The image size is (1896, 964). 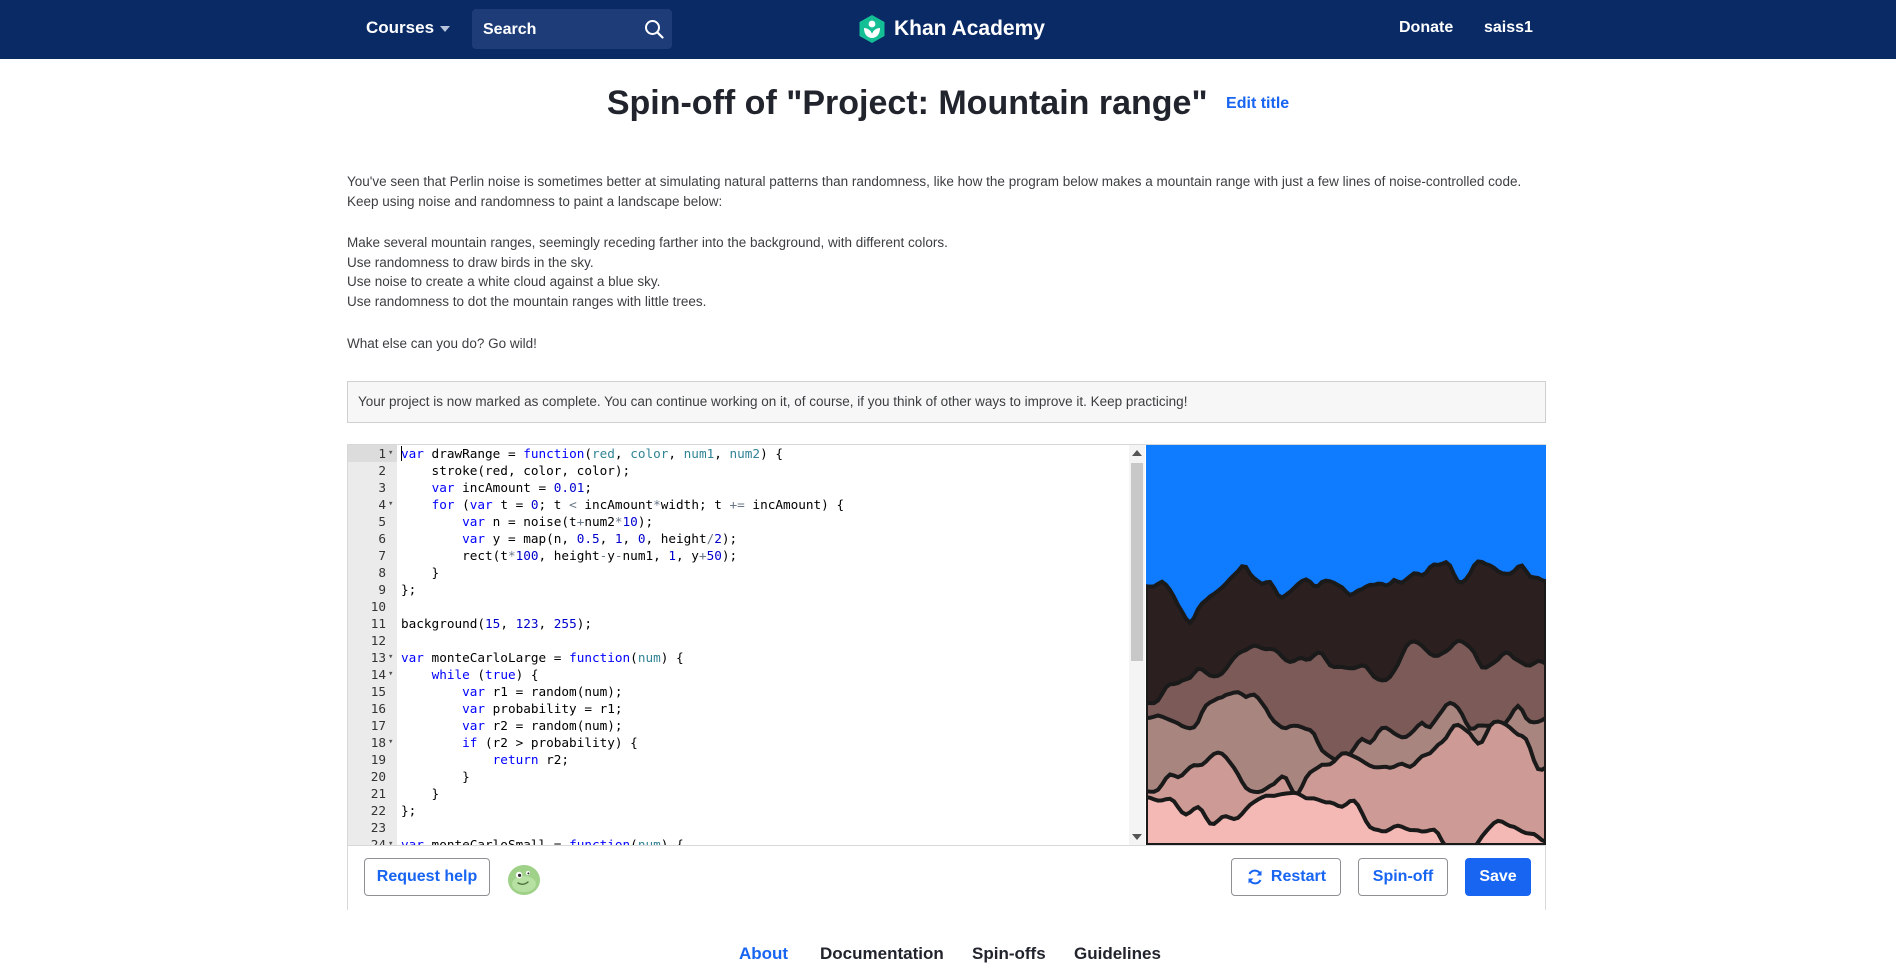 What do you see at coordinates (738, 470) in the screenshot?
I see `code-line: 2 stroke(red, color, color);` at bounding box center [738, 470].